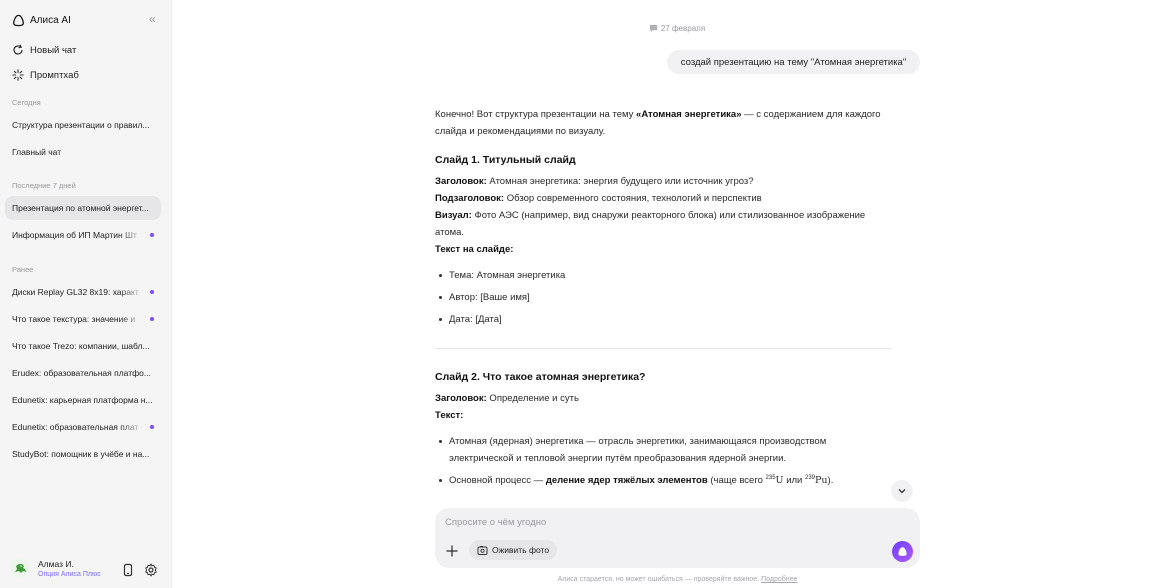 This screenshot has height=588, width=1176. I want to click on chevron-down-icon, so click(902, 491).